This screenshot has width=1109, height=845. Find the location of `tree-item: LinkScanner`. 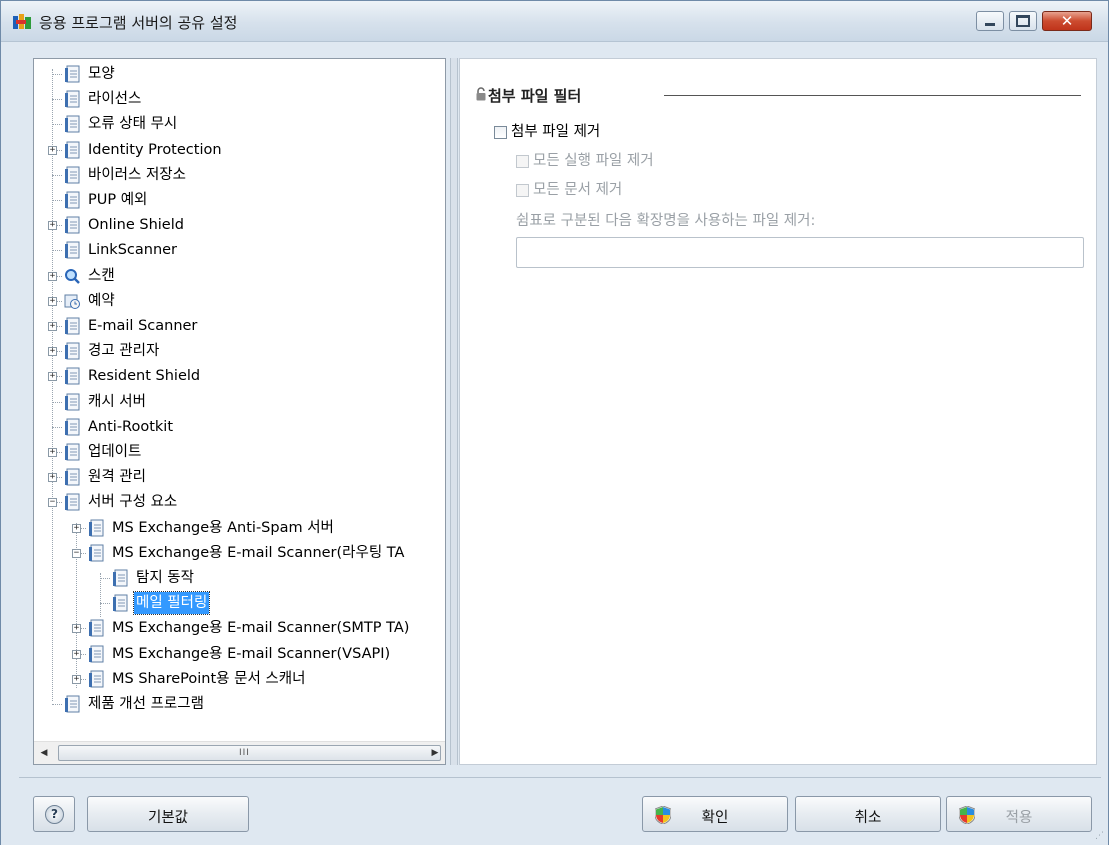

tree-item: LinkScanner is located at coordinates (121, 250).